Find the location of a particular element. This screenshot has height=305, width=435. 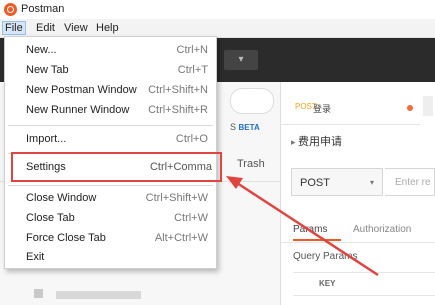

request-tab: POST 登录 is located at coordinates (350, 108).